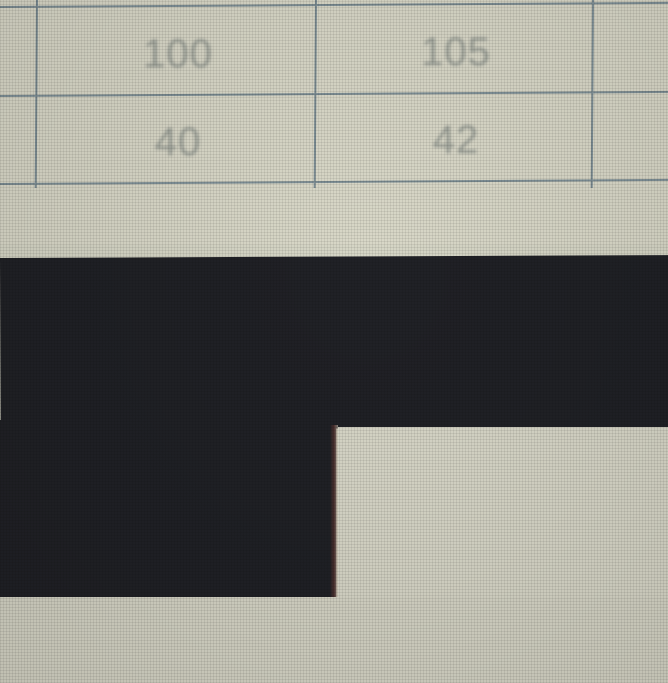 The height and width of the screenshot is (683, 668). I want to click on cell-value: 100, so click(178, 53).